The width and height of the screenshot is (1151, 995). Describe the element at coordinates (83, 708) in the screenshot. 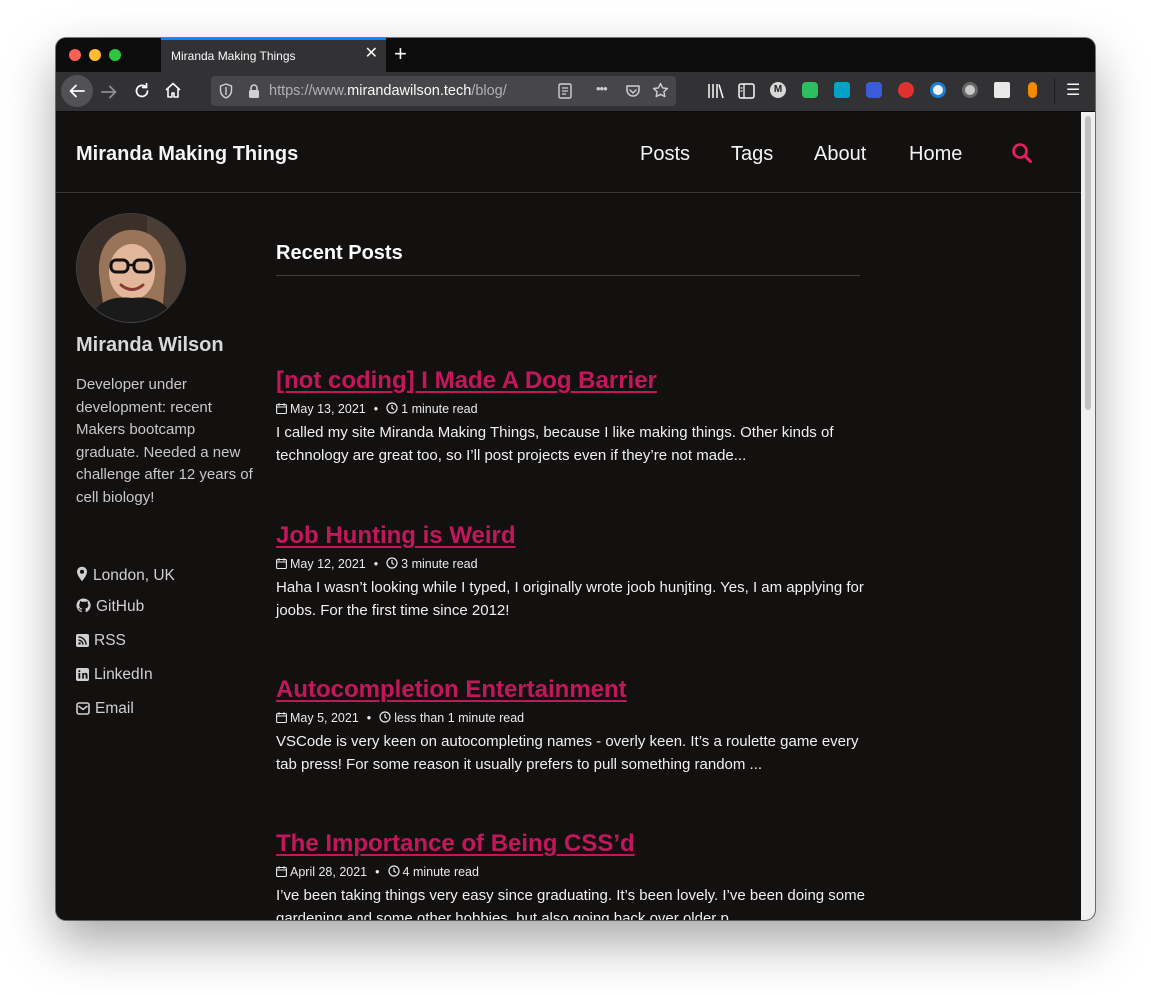

I see `email-icon` at that location.